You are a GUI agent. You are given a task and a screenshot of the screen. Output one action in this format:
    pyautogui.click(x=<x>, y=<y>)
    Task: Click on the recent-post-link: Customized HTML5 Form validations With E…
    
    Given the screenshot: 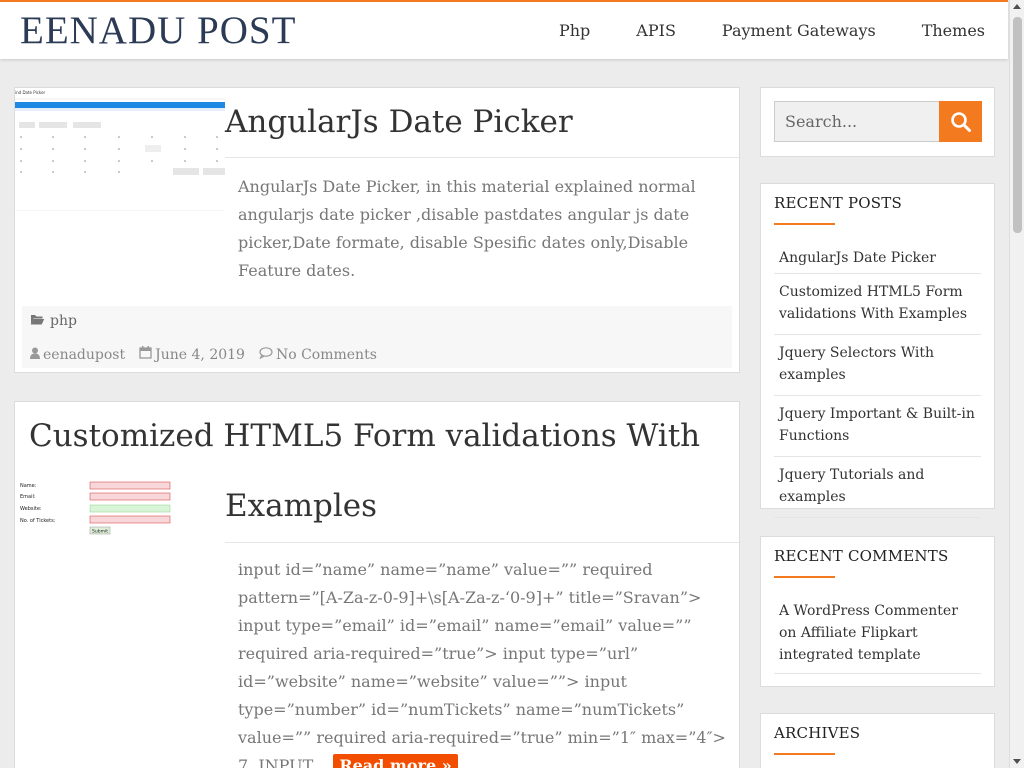 What is the action you would take?
    pyautogui.click(x=877, y=304)
    